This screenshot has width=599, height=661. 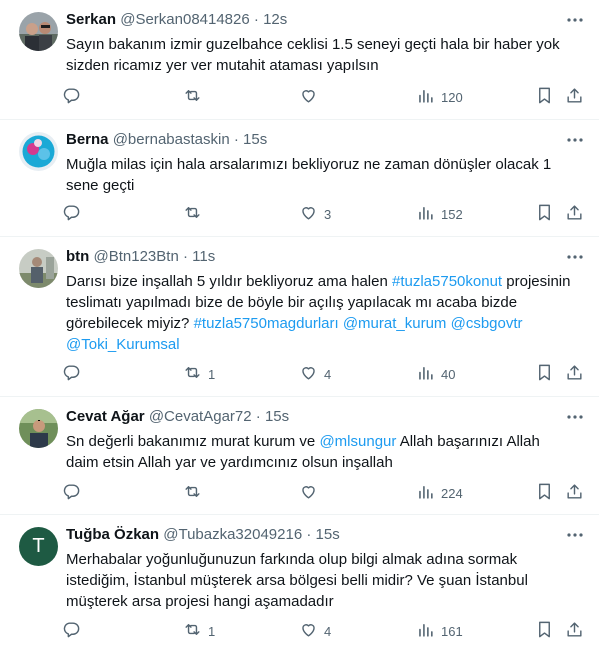 I want to click on mention-link: @murat_kurum, so click(x=395, y=323).